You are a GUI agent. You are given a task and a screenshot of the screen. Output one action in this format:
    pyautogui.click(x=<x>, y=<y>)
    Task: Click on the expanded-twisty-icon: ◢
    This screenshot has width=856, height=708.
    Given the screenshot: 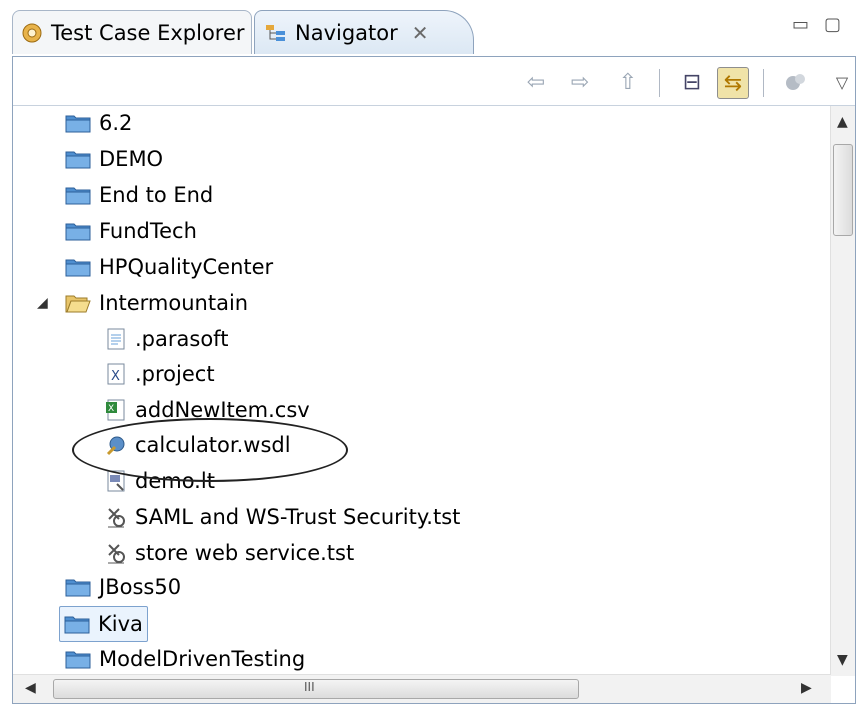 What is the action you would take?
    pyautogui.click(x=42, y=303)
    